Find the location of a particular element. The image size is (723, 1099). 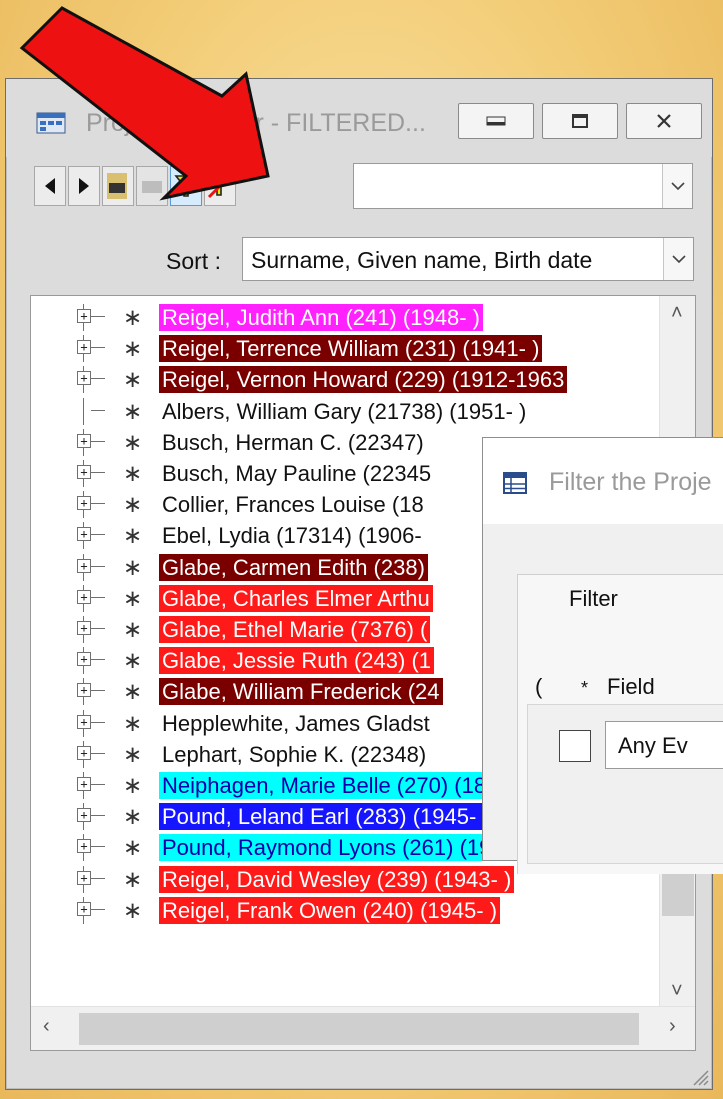

minimize-icon is located at coordinates (496, 121).